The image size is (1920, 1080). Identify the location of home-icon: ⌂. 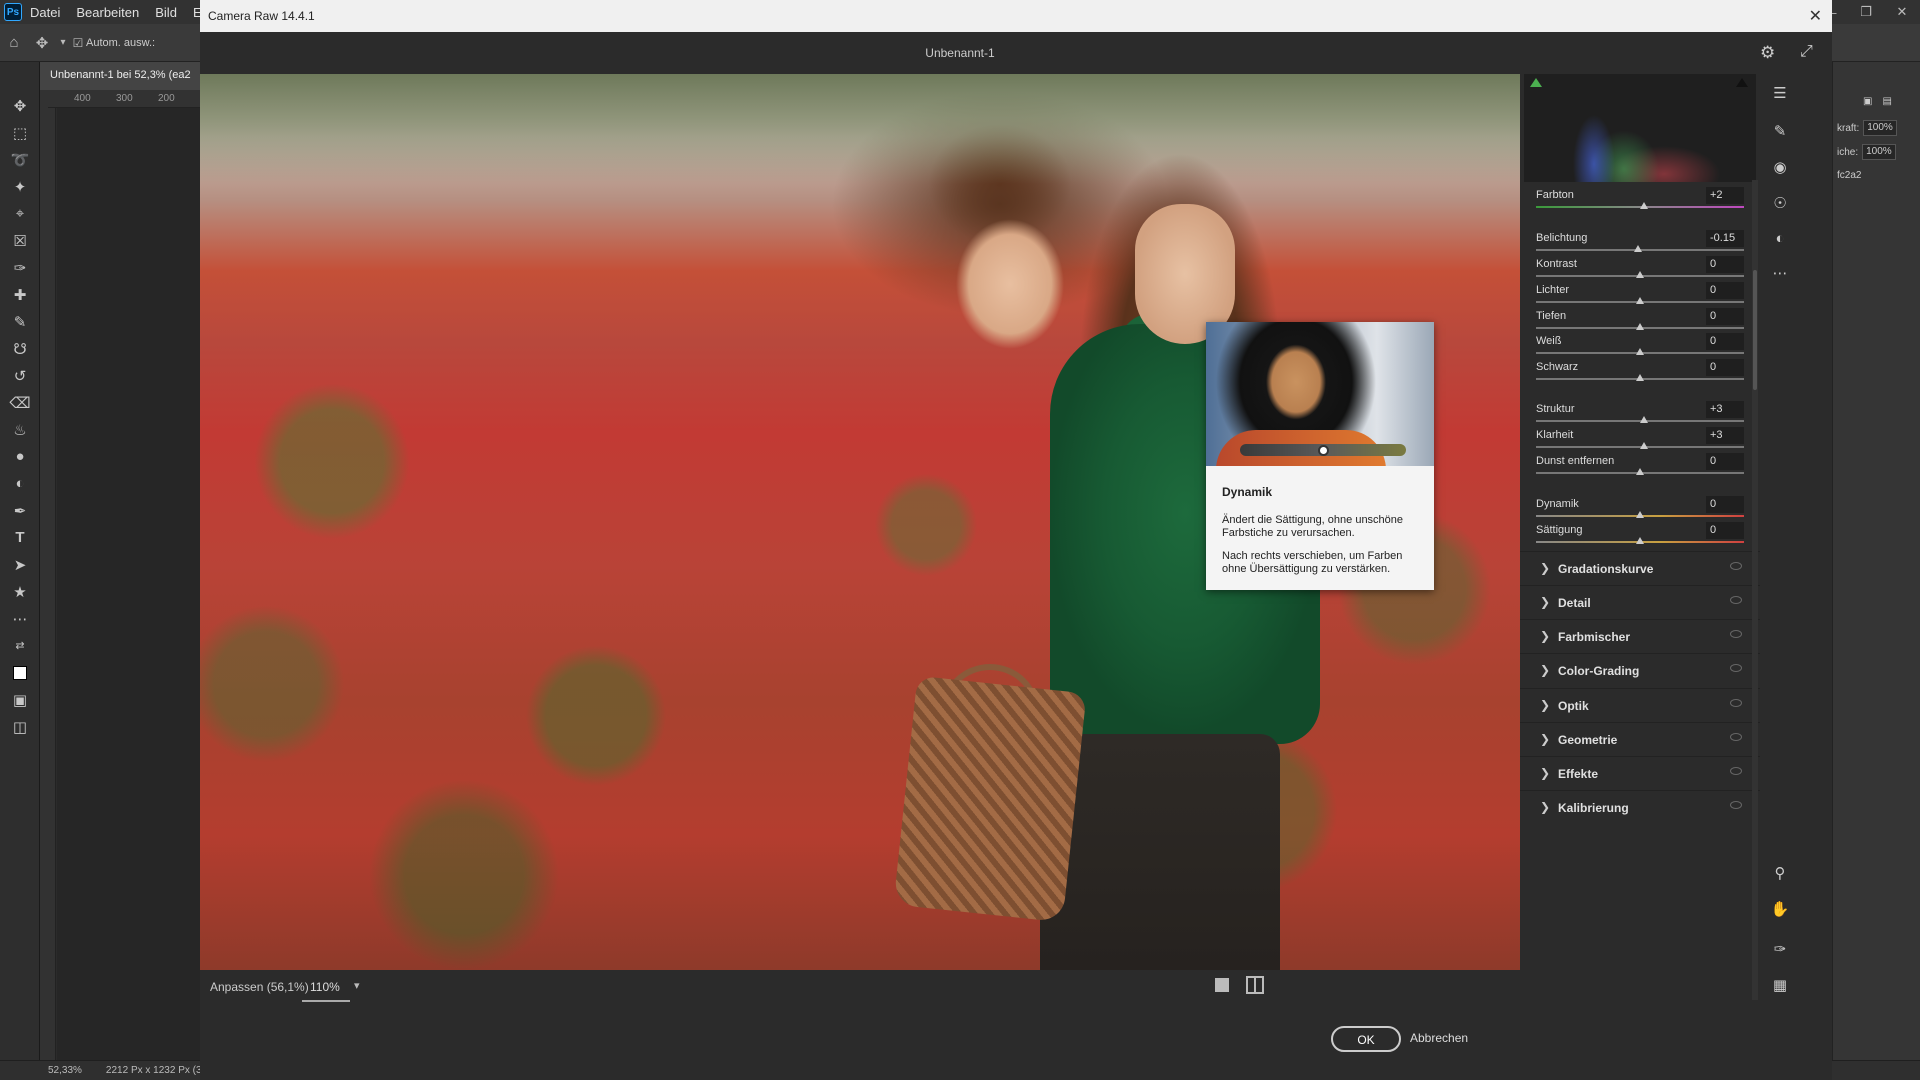
(14, 42).